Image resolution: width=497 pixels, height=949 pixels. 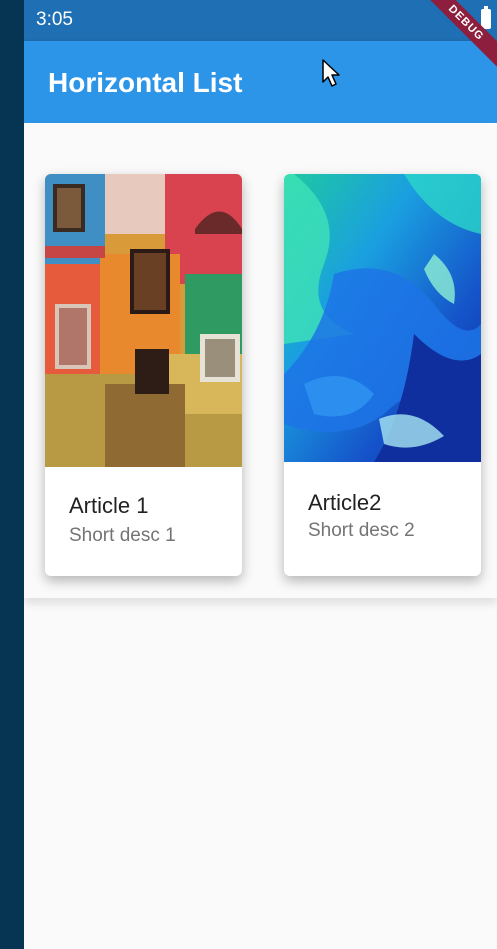 What do you see at coordinates (331, 73) in the screenshot?
I see `mouse-pointer-icon` at bounding box center [331, 73].